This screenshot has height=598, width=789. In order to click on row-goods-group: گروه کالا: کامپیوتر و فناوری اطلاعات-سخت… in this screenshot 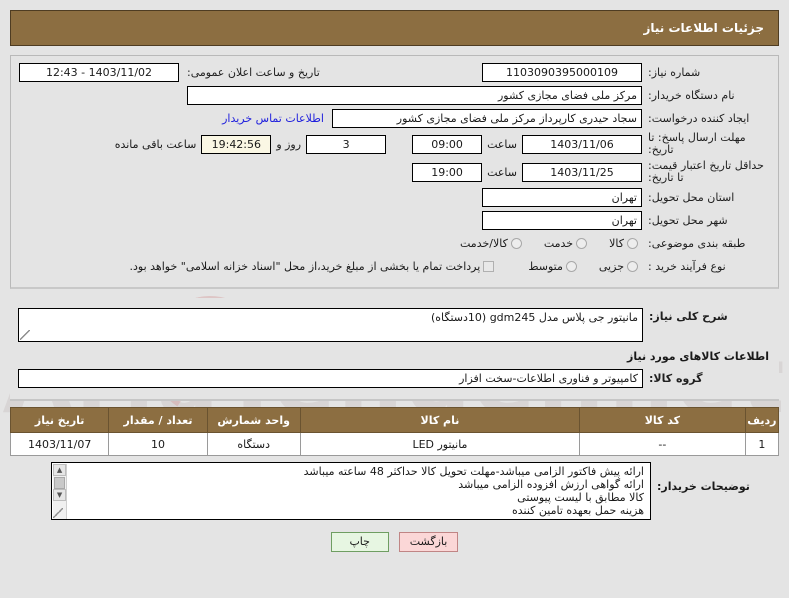, I will do `click(394, 378)`.